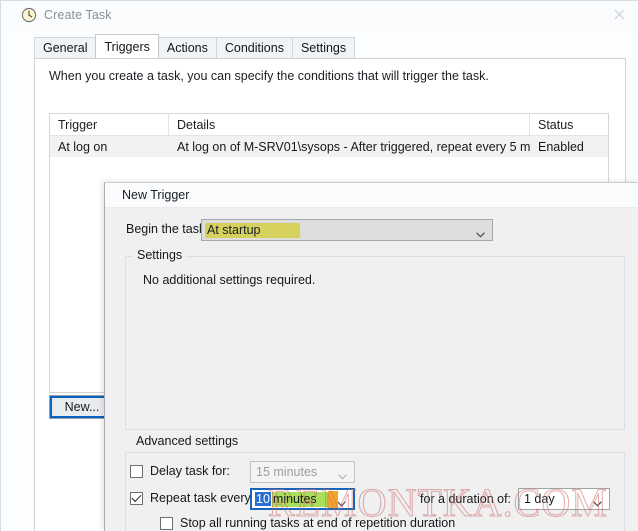 This screenshot has width=638, height=531. What do you see at coordinates (319, 14) in the screenshot?
I see `create-task-titlebar: Create Task` at bounding box center [319, 14].